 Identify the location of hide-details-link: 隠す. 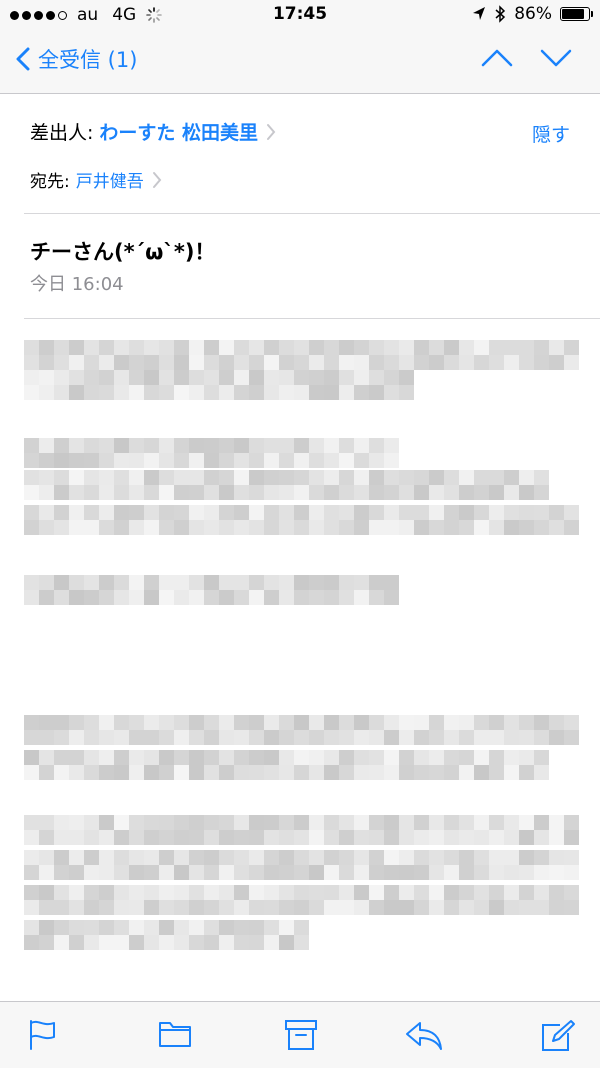
(551, 133).